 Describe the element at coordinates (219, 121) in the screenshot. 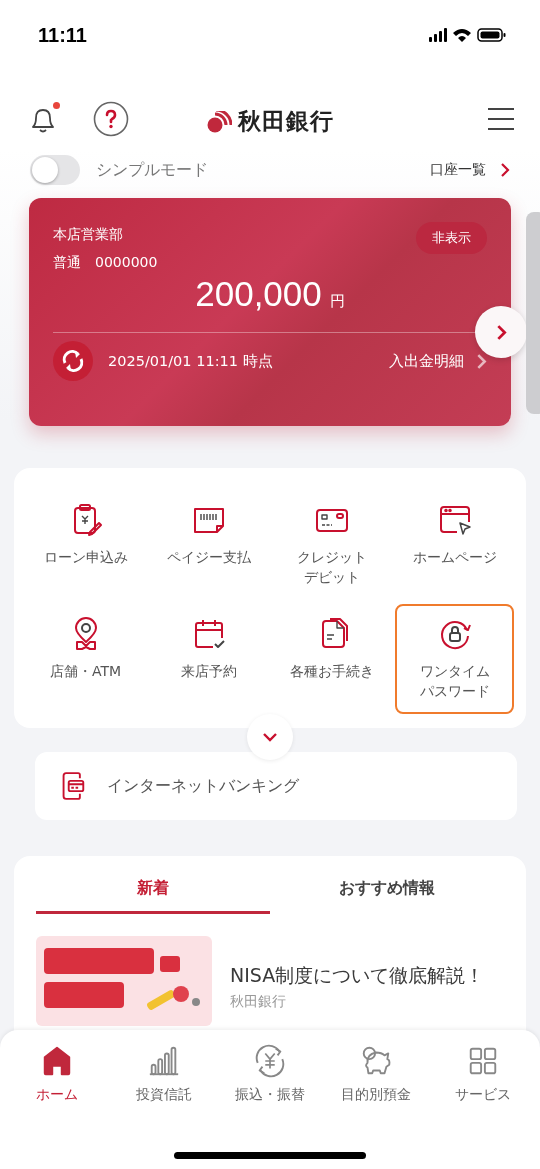

I see `logo-icon` at that location.